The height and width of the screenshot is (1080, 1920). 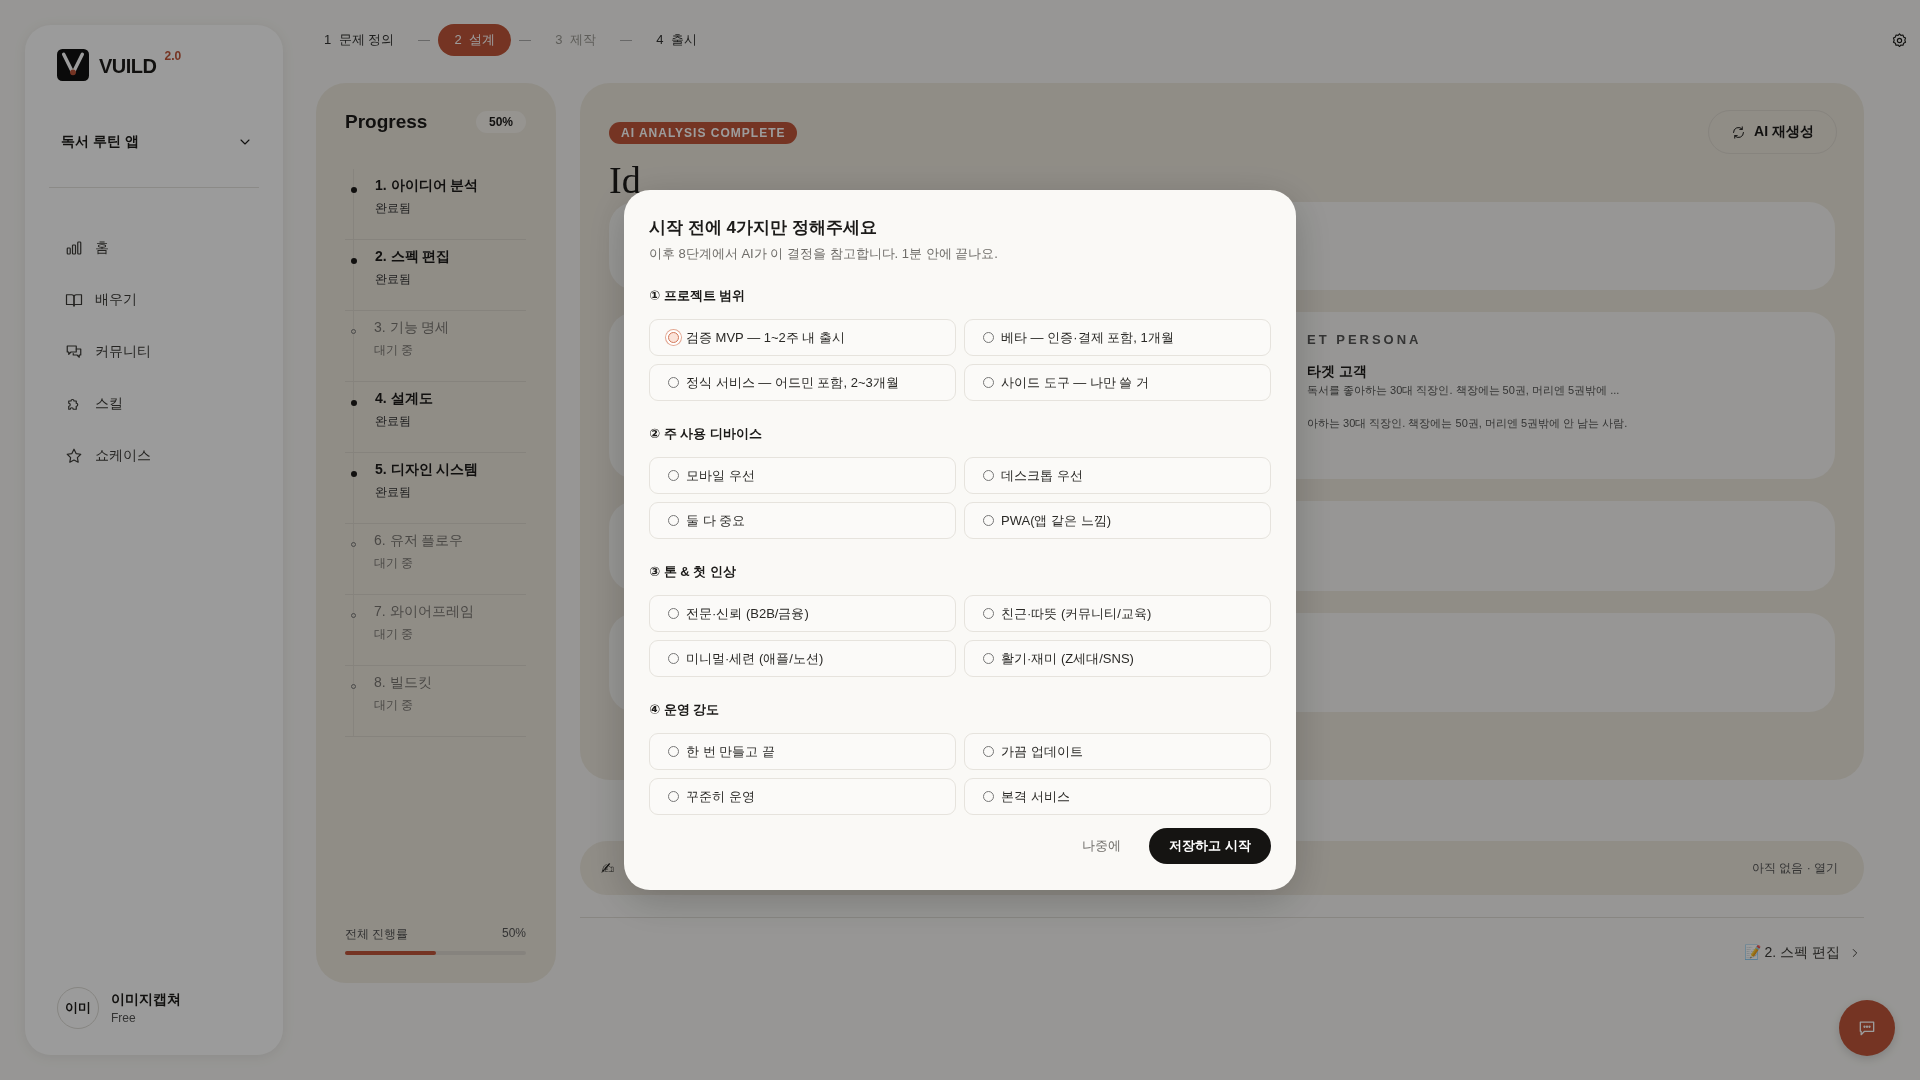 I want to click on overall-label: 전체 진행률, so click(x=377, y=934).